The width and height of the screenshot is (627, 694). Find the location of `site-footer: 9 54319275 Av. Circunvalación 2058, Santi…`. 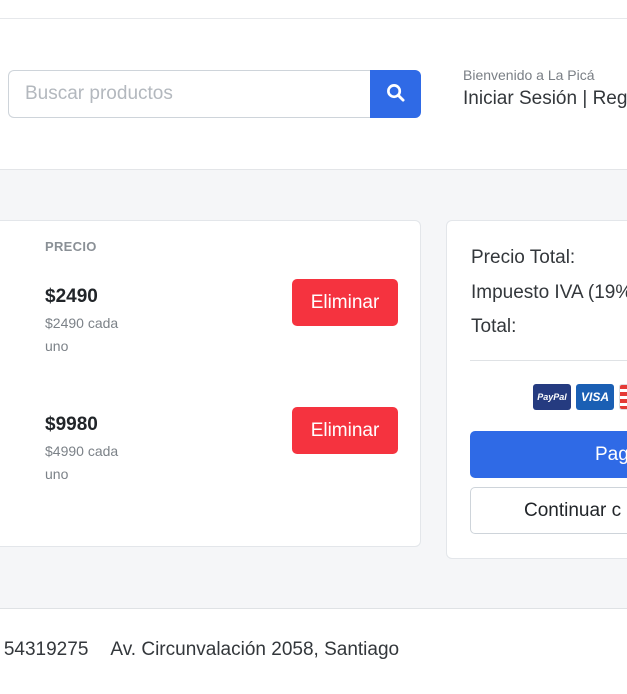

site-footer: 9 54319275 Av. Circunvalación 2058, Santi… is located at coordinates (313, 652).